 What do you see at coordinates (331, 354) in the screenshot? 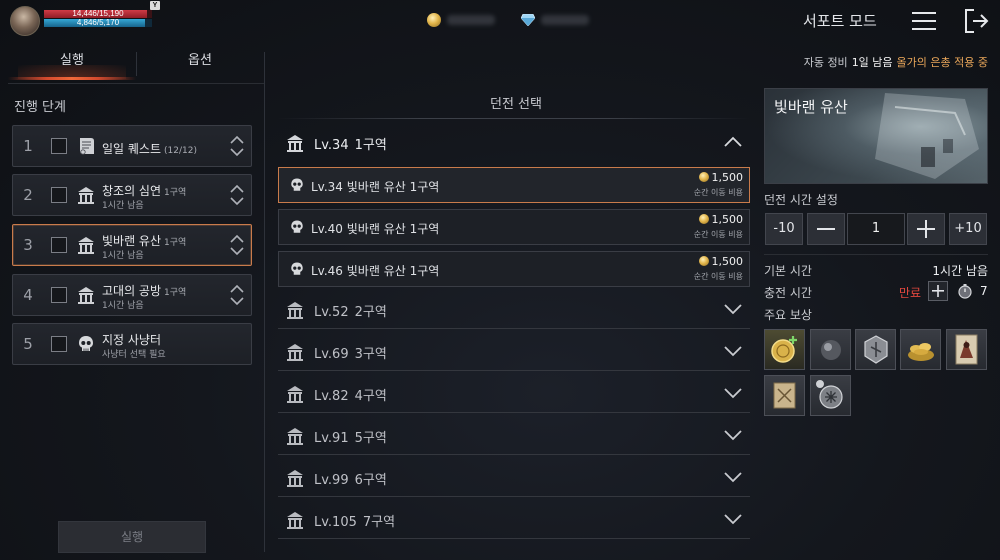
I see `zone-level: Lv.69` at bounding box center [331, 354].